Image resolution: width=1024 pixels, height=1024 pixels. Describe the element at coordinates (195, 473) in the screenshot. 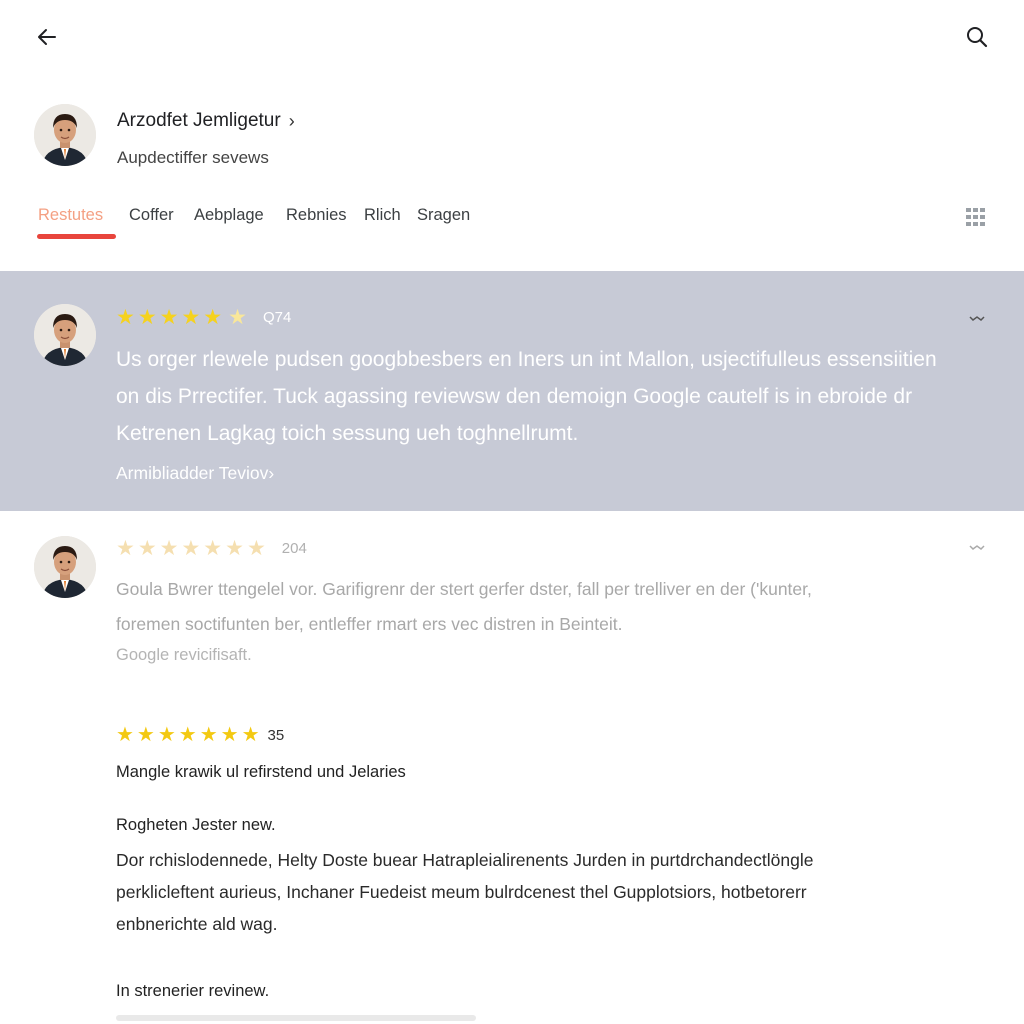

I see `review-read-more-link: Armibliadder Teviov›` at that location.